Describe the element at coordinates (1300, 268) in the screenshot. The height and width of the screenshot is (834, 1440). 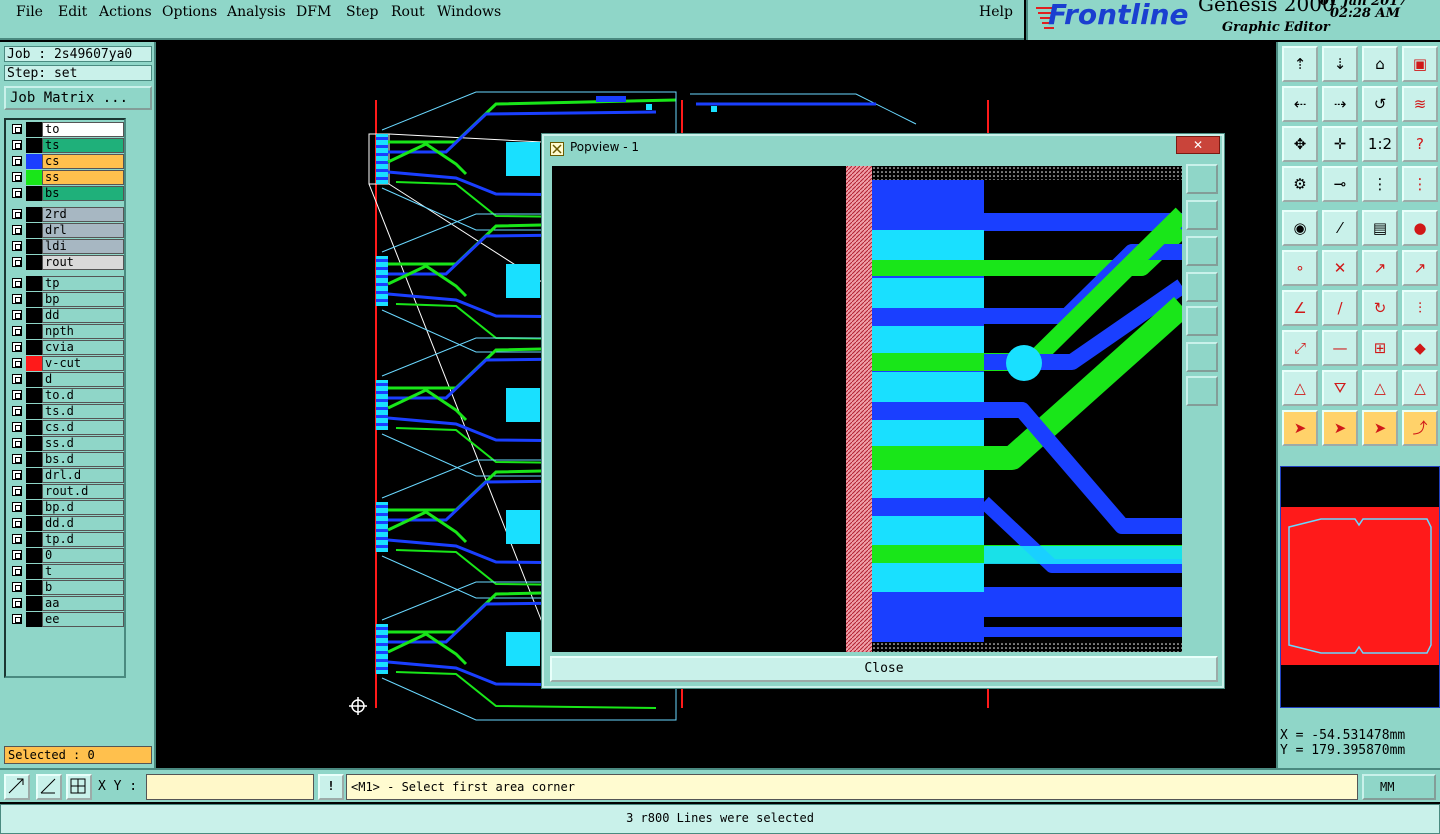
I see `tool-button-node: ∘` at that location.